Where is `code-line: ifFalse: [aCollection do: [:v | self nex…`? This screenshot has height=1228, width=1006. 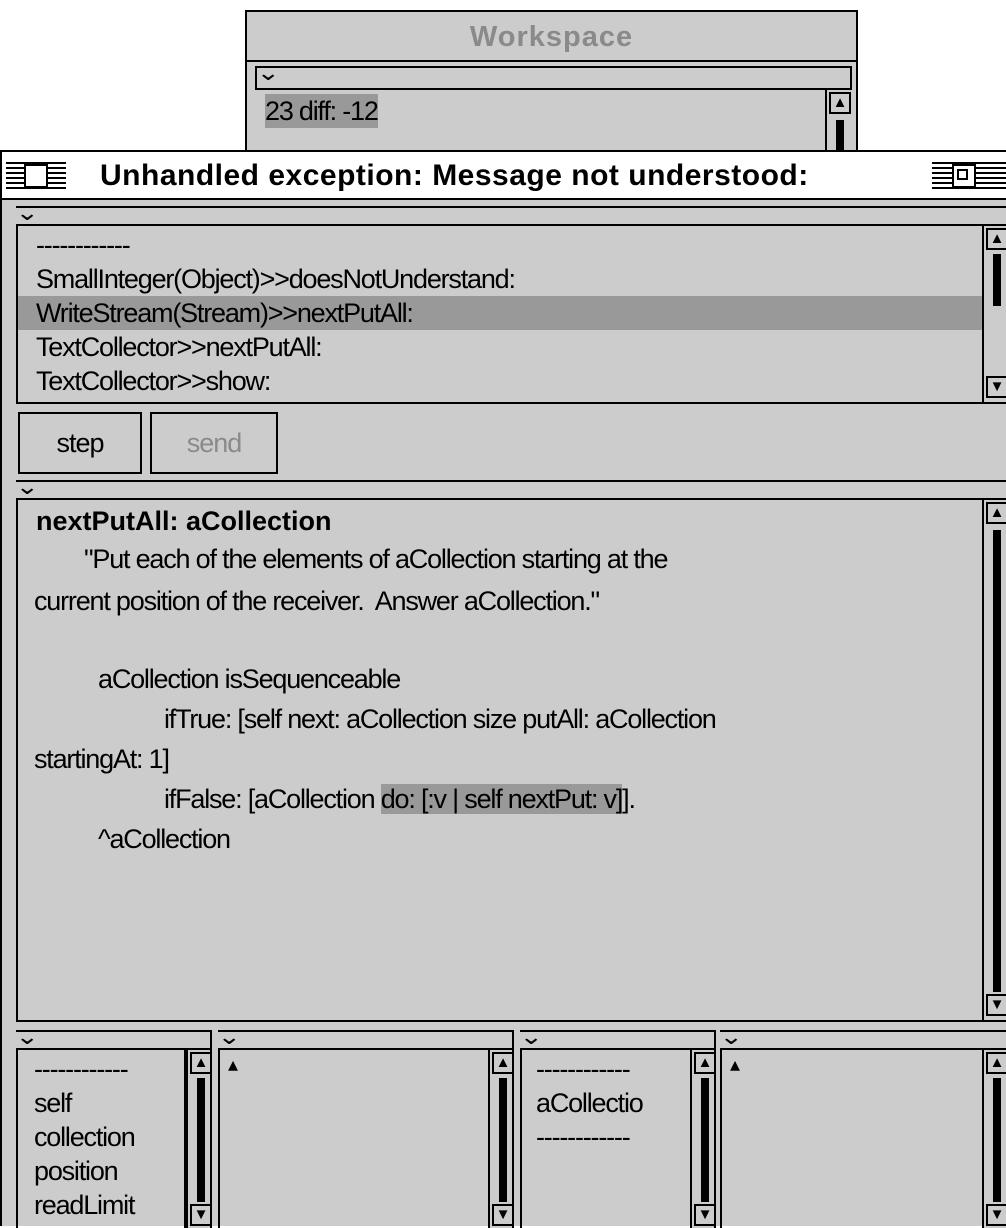
code-line: ifFalse: [aCollection do: [:v | self nex… is located at coordinates (400, 799).